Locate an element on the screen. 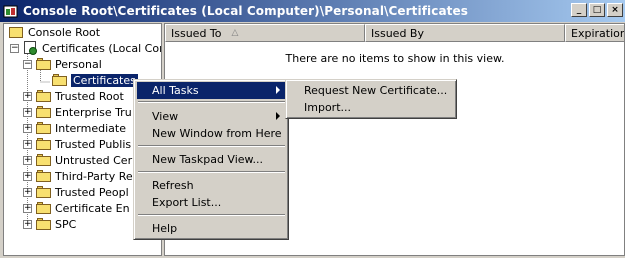 The image size is (625, 258). menu-item-label: View is located at coordinates (165, 116).